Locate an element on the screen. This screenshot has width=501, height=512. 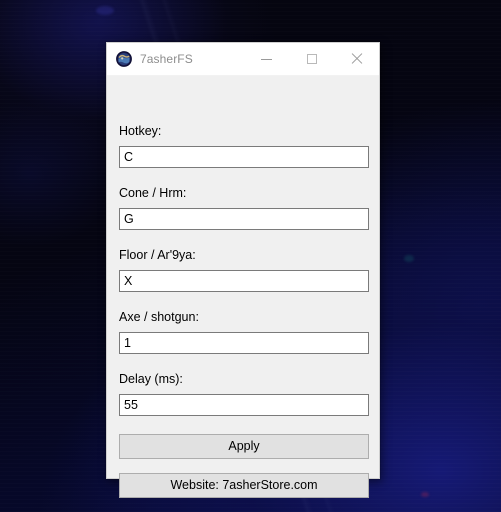
maximize-button is located at coordinates (311, 59).